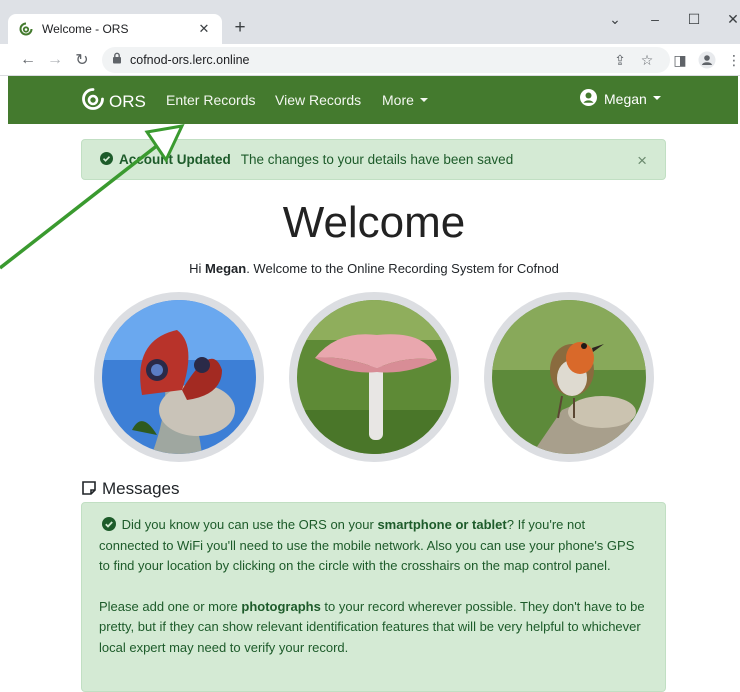 This screenshot has width=740, height=692. Describe the element at coordinates (370, 22) in the screenshot. I see `browser-tabstrip: Welcome - ORS ✕ + ⌄ – ☐ ✕` at that location.